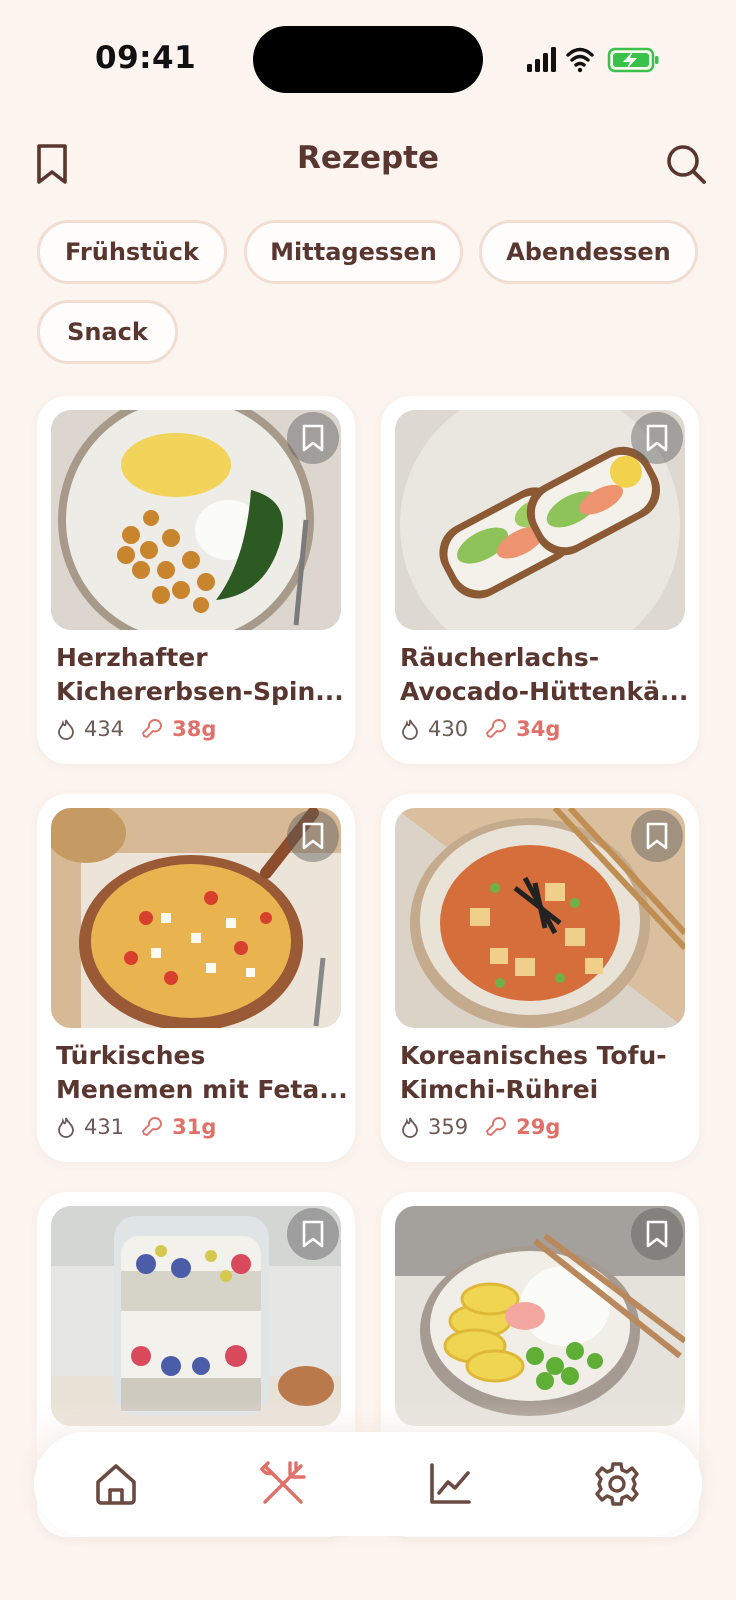 The image size is (736, 1600). Describe the element at coordinates (633, 60) in the screenshot. I see `battery-icon` at that location.